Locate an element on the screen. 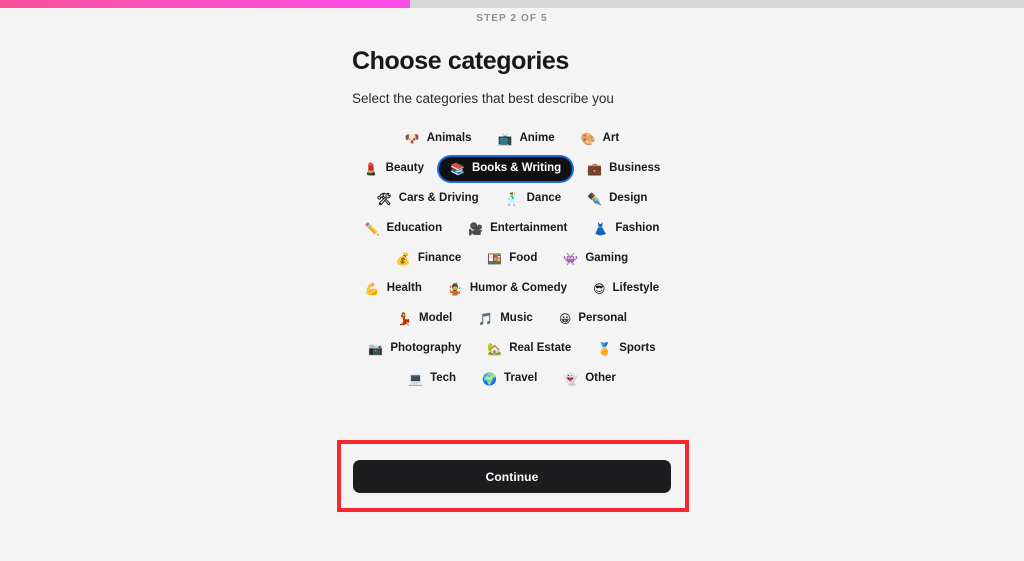  category-chip-label: Design is located at coordinates (628, 198).